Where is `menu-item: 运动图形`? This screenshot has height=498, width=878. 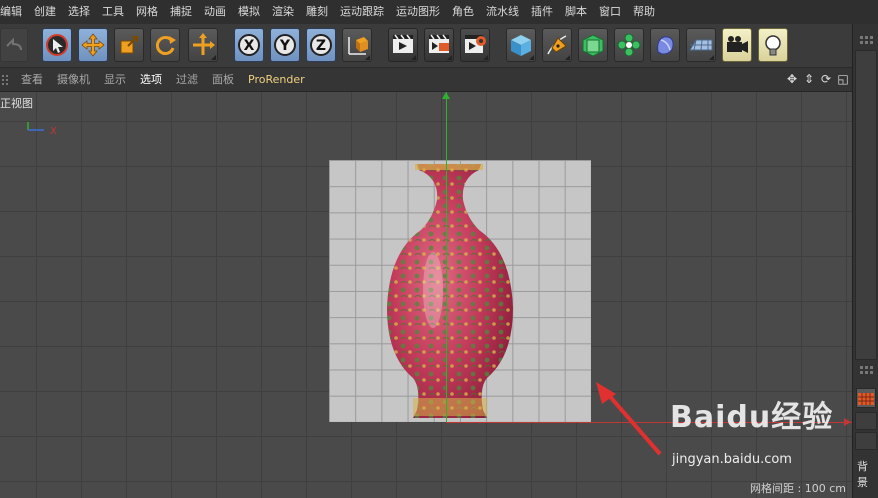
menu-item: 运动图形 is located at coordinates (418, 12).